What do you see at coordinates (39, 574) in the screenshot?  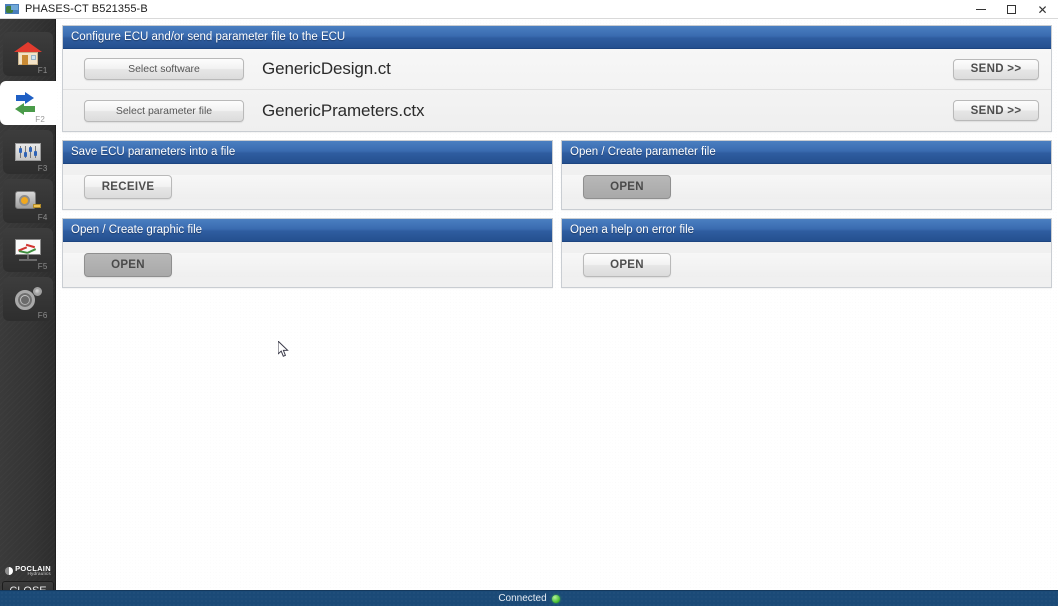 I see `brand-tagline: Hydraulics` at bounding box center [39, 574].